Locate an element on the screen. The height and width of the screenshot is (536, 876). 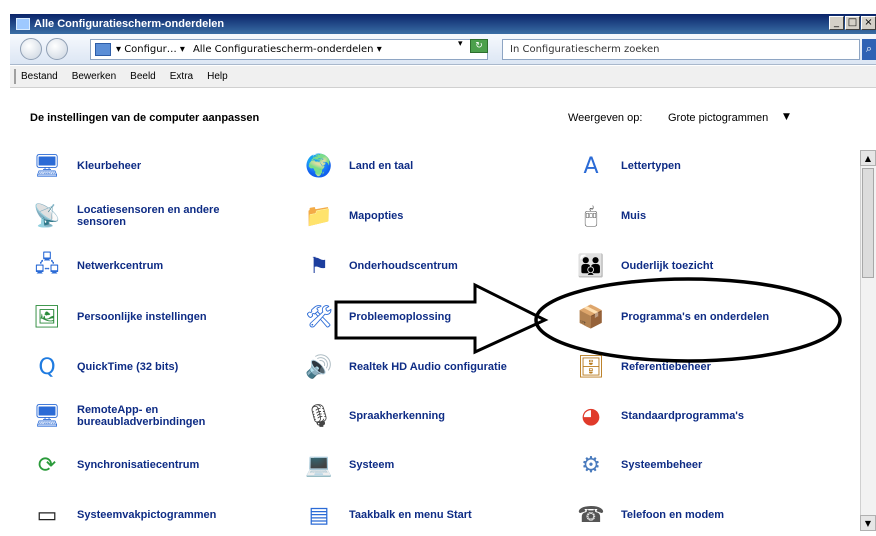
cp-item: 🛠 Probleemoplossing is located at coordinates (427, 317).